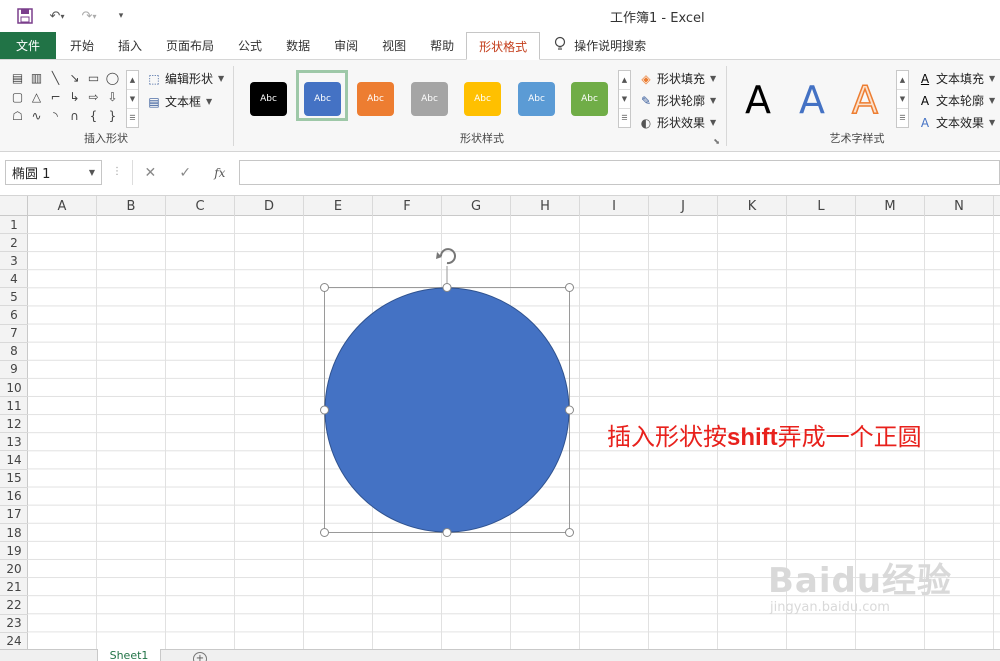  I want to click on enter-icon: ✓, so click(185, 173).